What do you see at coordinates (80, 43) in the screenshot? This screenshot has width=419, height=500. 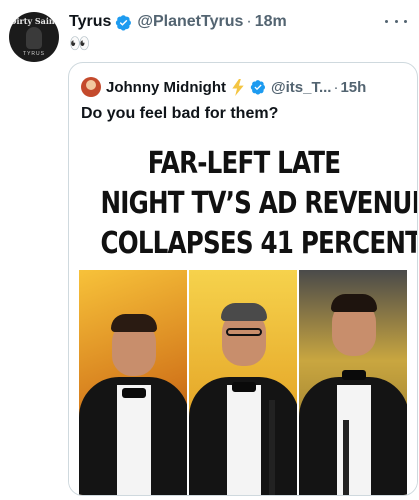 I see `tweet-text: 👀` at bounding box center [80, 43].